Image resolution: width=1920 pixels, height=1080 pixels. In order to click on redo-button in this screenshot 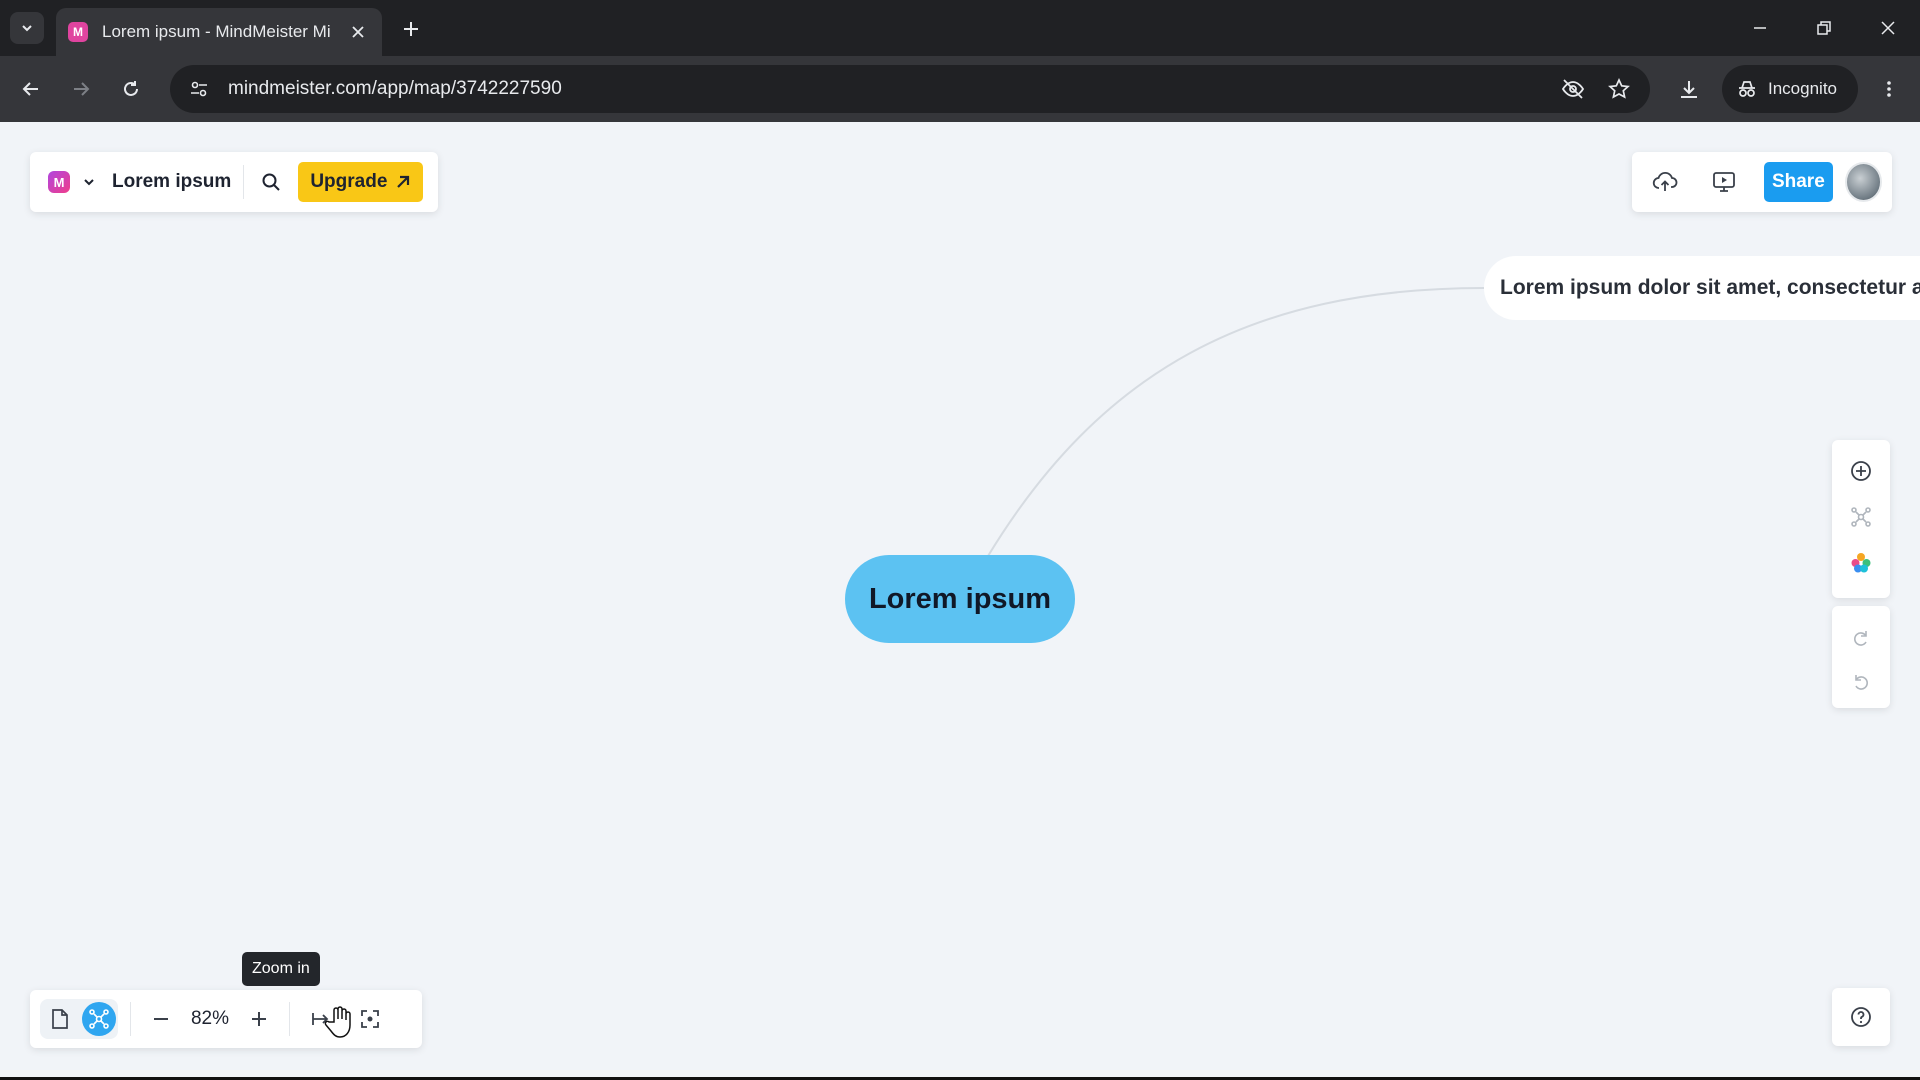, I will do `click(1861, 638)`.